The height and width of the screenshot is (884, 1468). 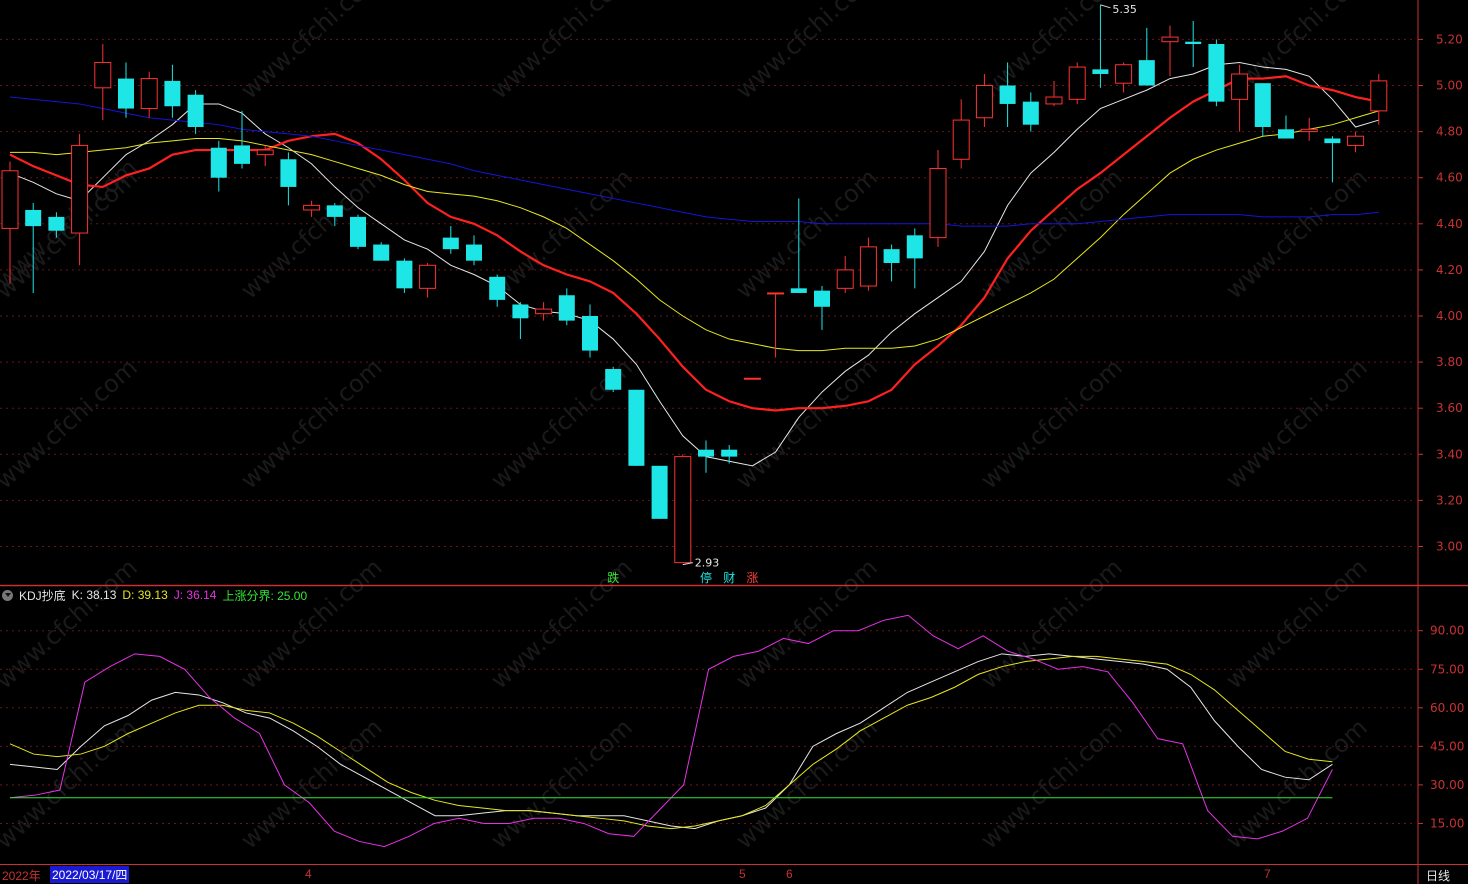 I want to click on month-label-apr: 4, so click(x=308, y=874).